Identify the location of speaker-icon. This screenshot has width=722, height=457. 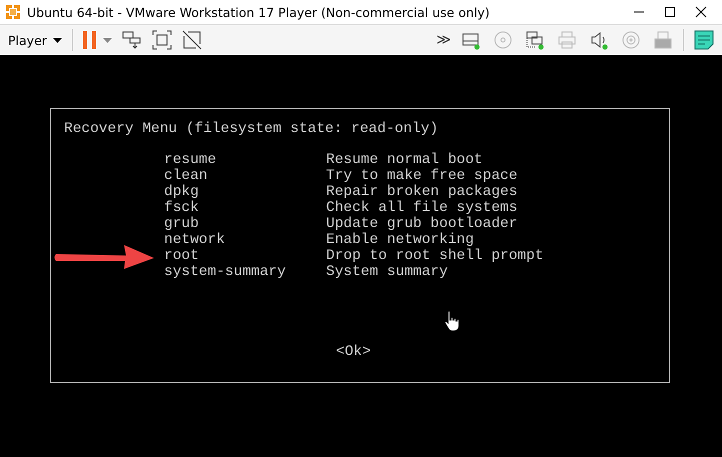
(599, 40).